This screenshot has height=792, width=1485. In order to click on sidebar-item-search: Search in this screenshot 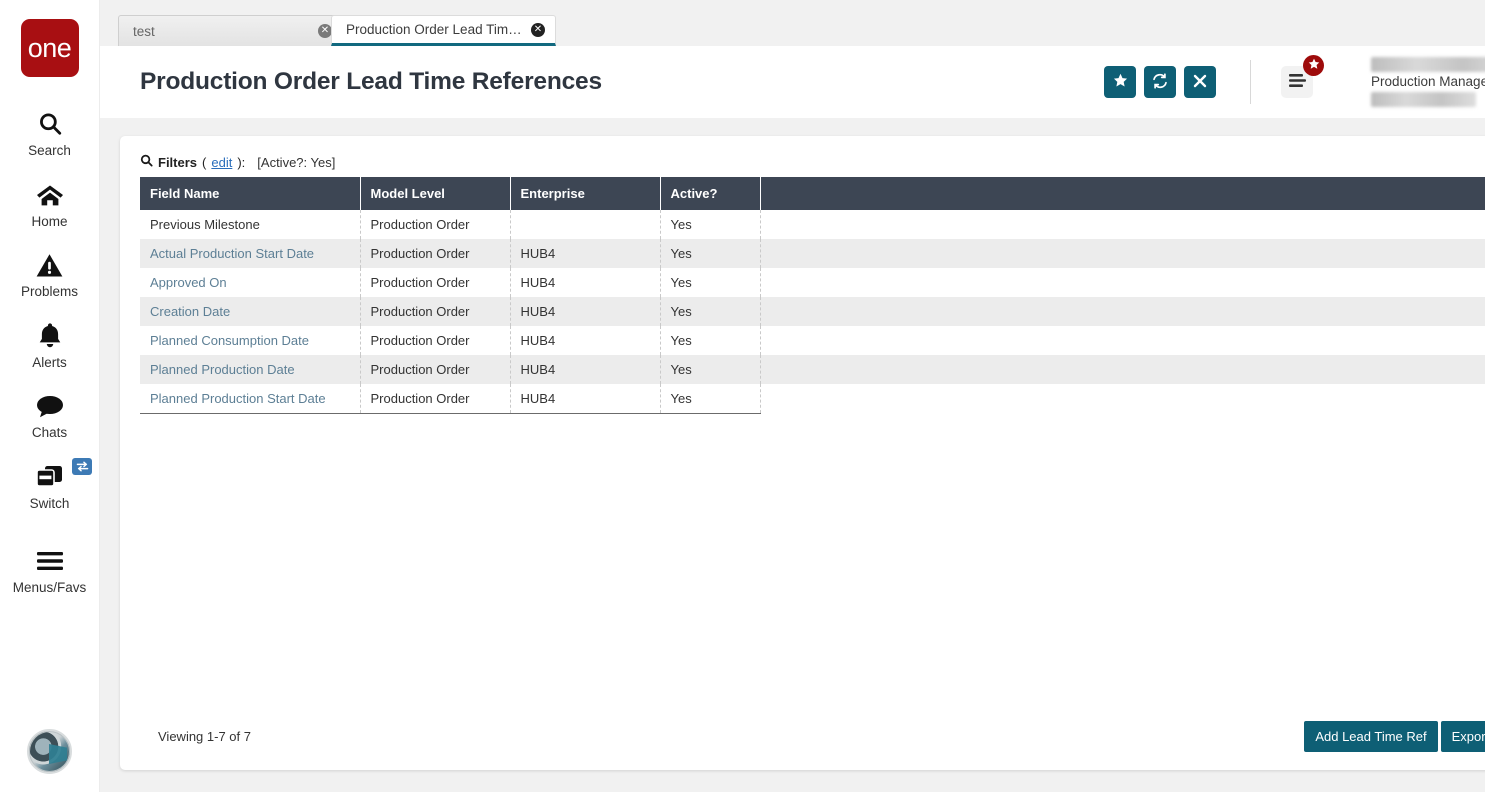, I will do `click(49, 132)`.